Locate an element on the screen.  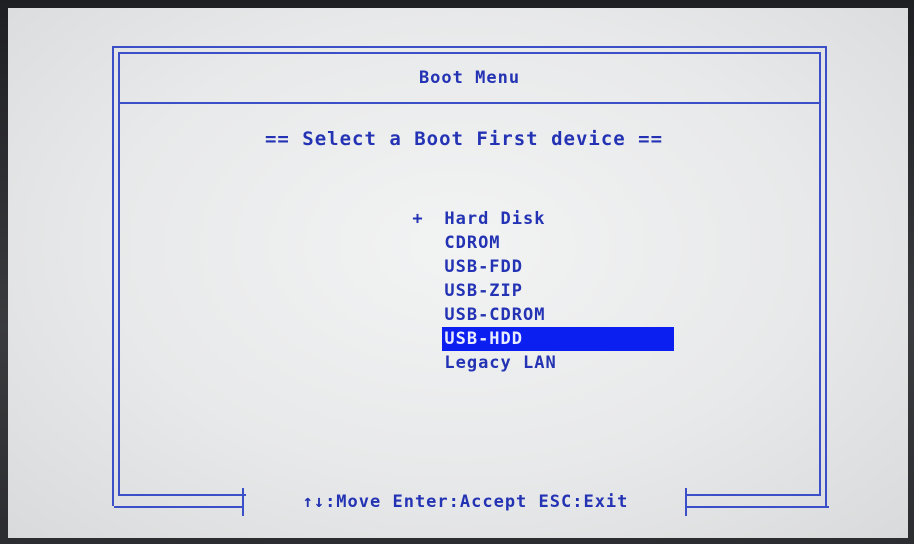
boot-device-usb-zip: USB-ZIP is located at coordinates (487, 278).